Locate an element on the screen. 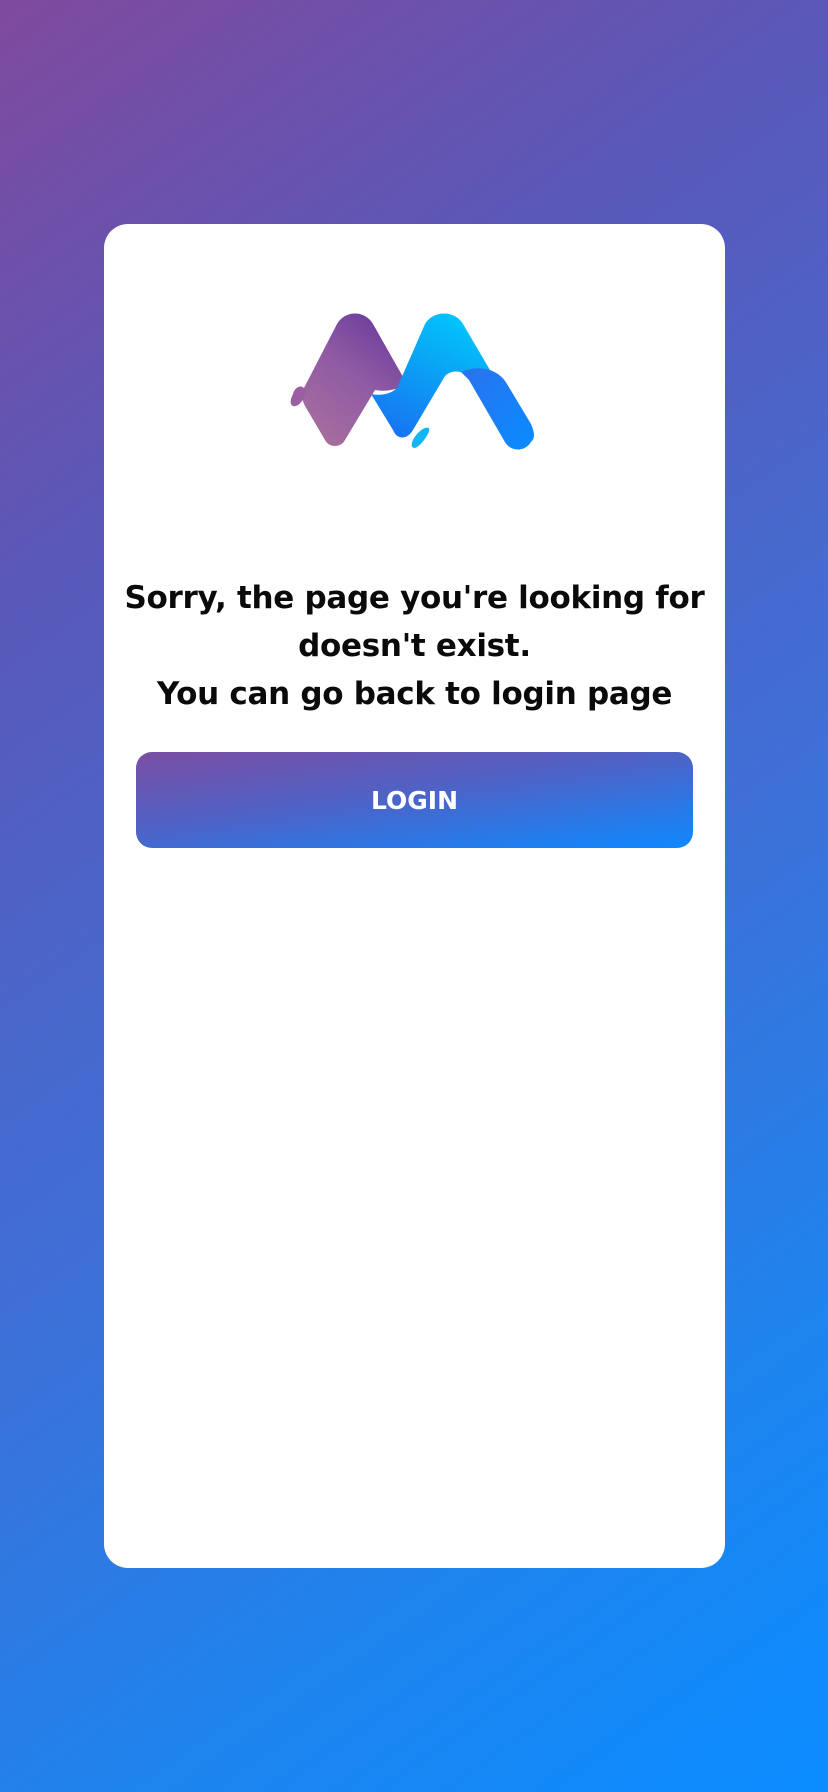 The image size is (828, 1792). brand-logo-icon is located at coordinates (412, 381).